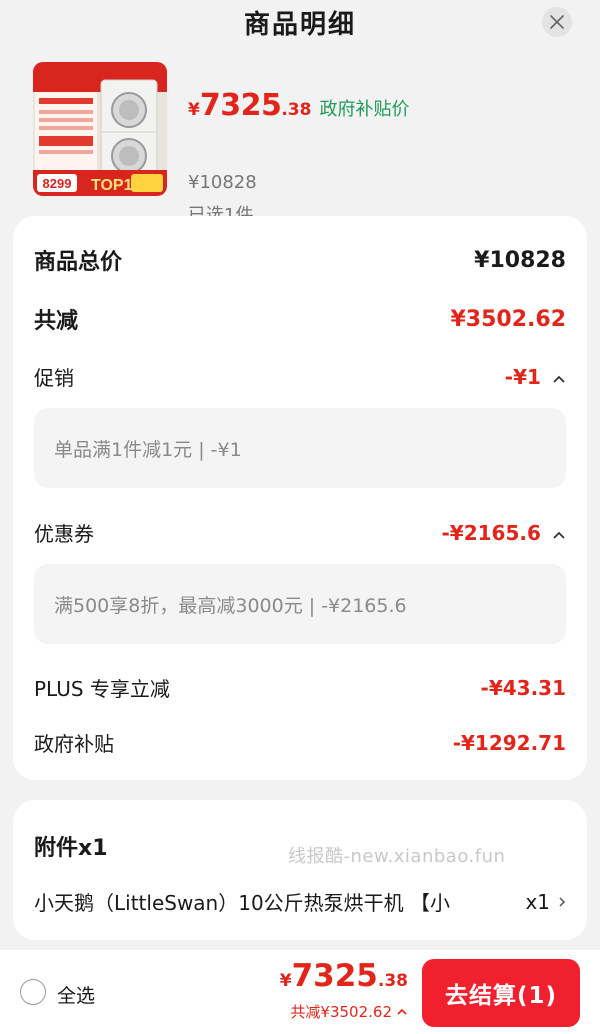  Describe the element at coordinates (562, 901) in the screenshot. I see `chevron-right-icon` at that location.